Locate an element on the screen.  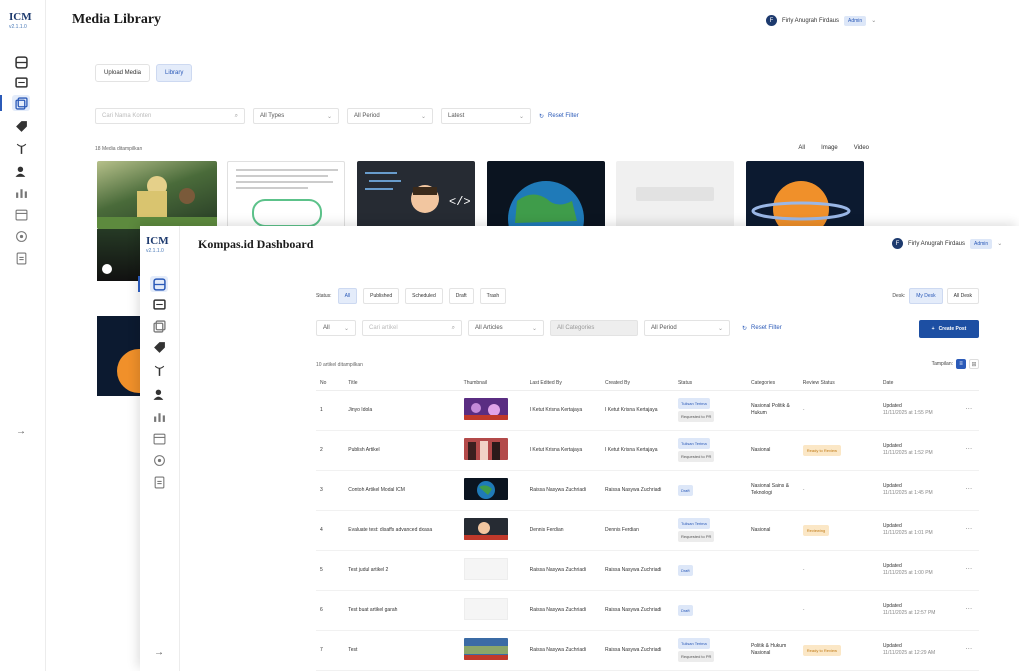
desk-my-desk: My Desk is located at coordinates (926, 296).